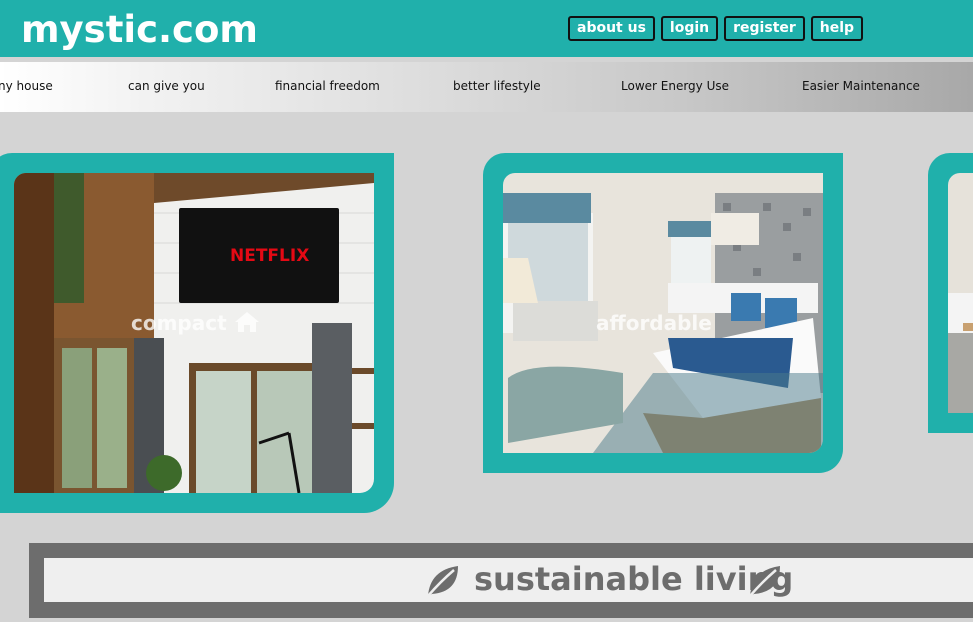 The height and width of the screenshot is (622, 973). Describe the element at coordinates (497, 86) in the screenshot. I see `ticker-item: better lifestyle` at that location.